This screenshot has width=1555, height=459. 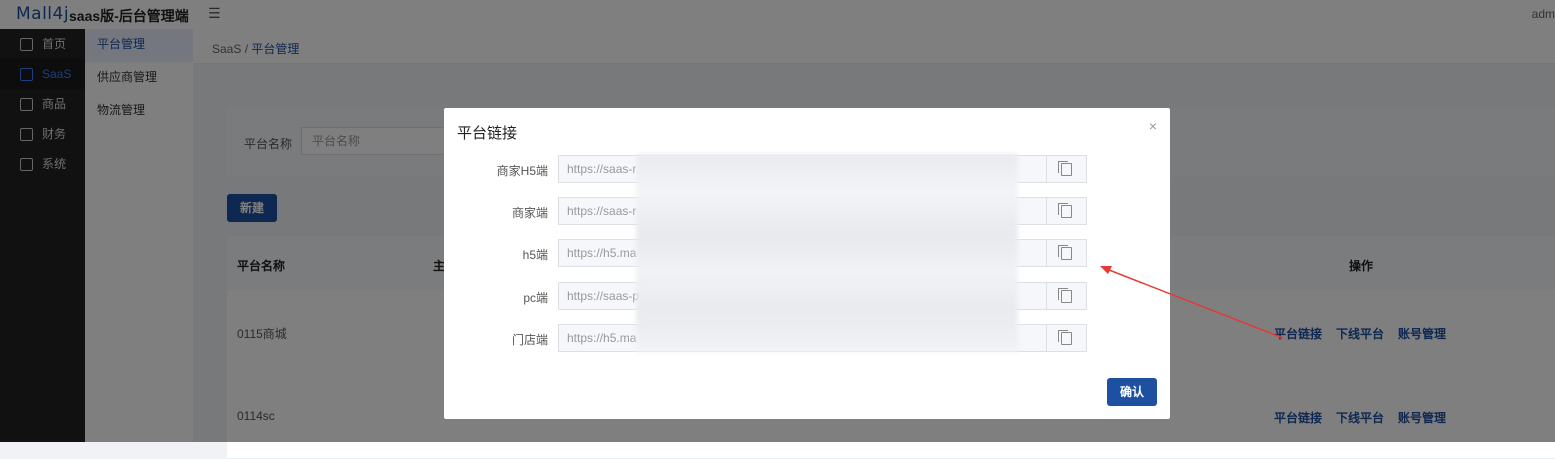 I want to click on field-label: 商家端, so click(x=529, y=213).